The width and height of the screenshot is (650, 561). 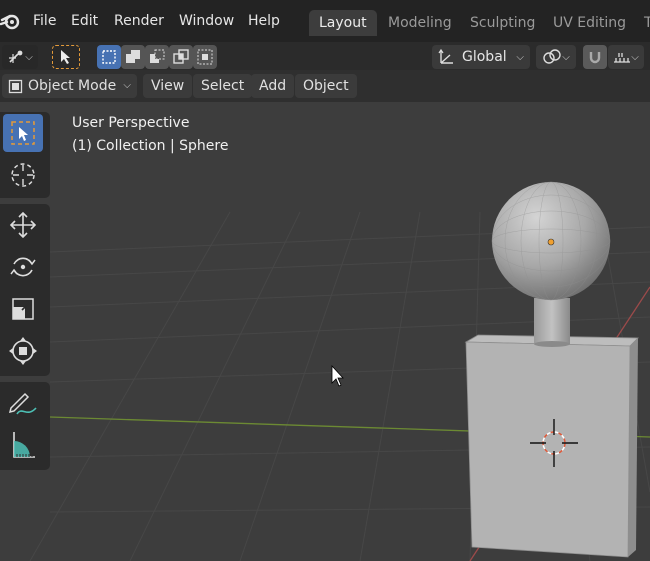 I want to click on menu-object: Object, so click(x=326, y=86).